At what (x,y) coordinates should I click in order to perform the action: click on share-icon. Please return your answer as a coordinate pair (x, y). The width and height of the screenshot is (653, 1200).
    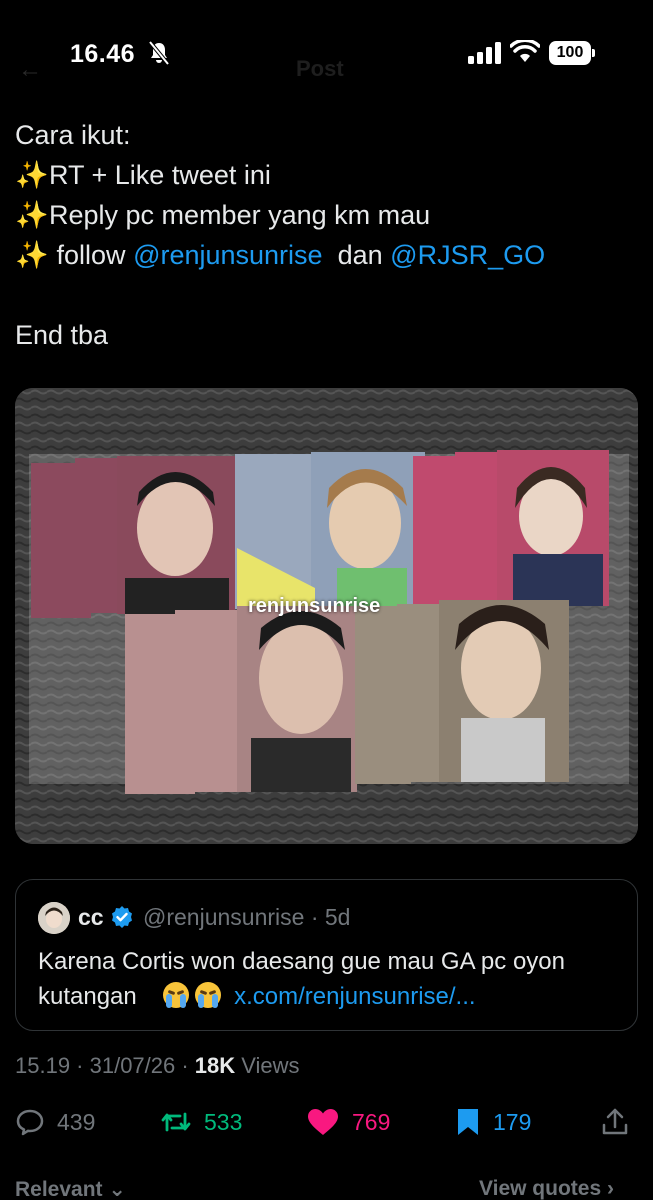
    Looking at the image, I should click on (615, 1121).